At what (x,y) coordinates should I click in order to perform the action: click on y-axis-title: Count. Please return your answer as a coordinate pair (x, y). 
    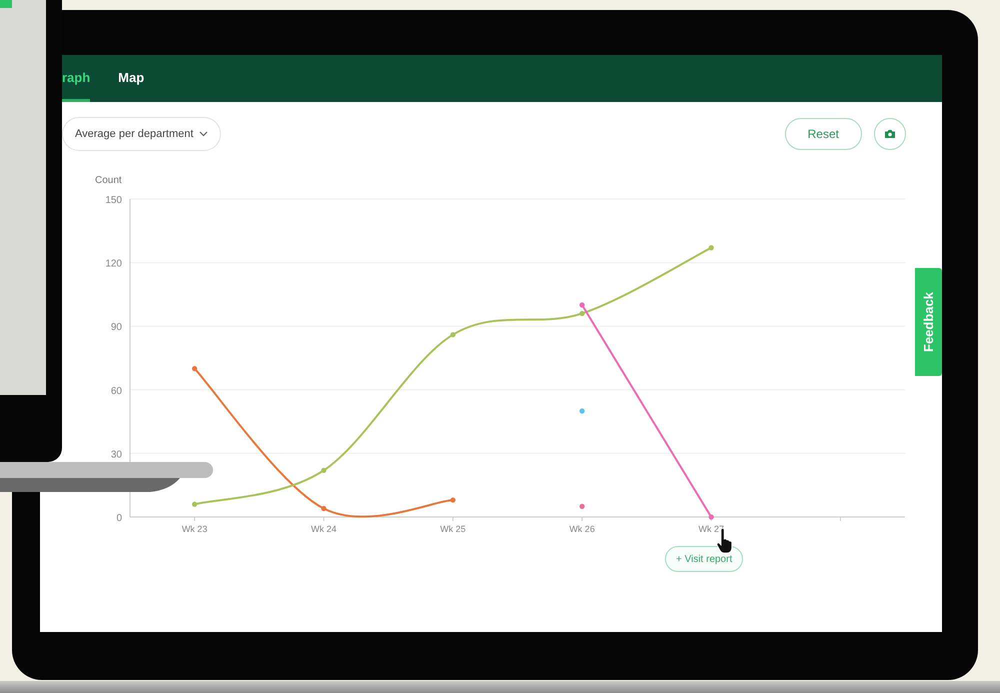
    Looking at the image, I should click on (108, 180).